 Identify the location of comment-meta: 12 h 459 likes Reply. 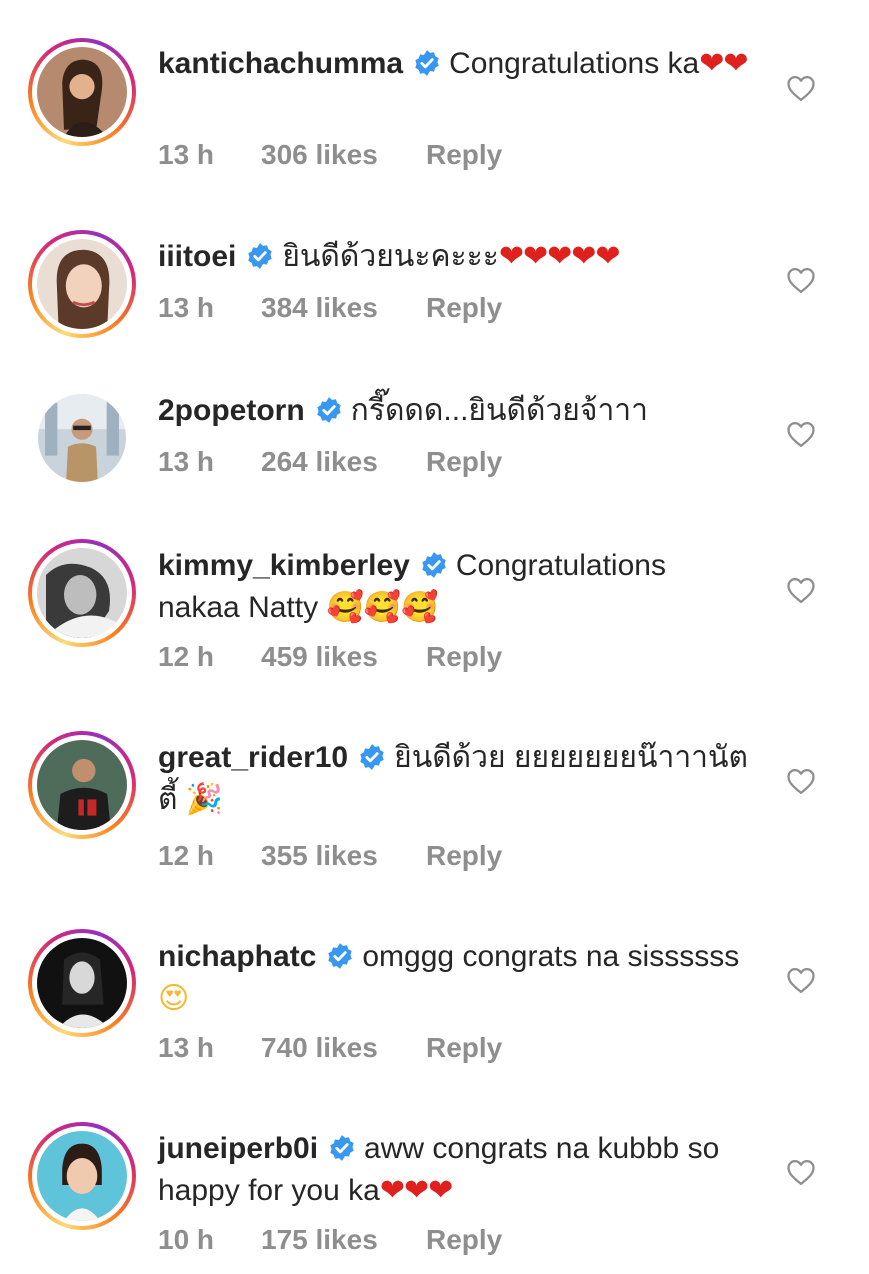
(330, 657).